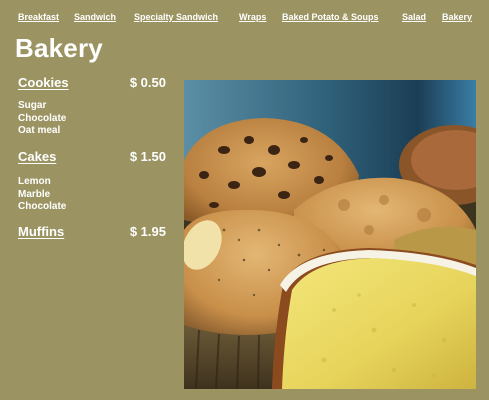 This screenshot has height=400, width=489. Describe the element at coordinates (34, 181) in the screenshot. I see `menu-item: Lemon` at that location.